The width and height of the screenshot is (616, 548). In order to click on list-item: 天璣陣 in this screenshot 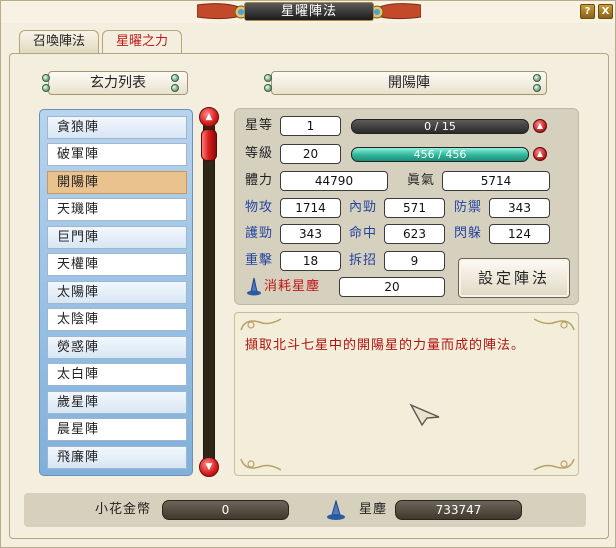, I will do `click(117, 209)`.